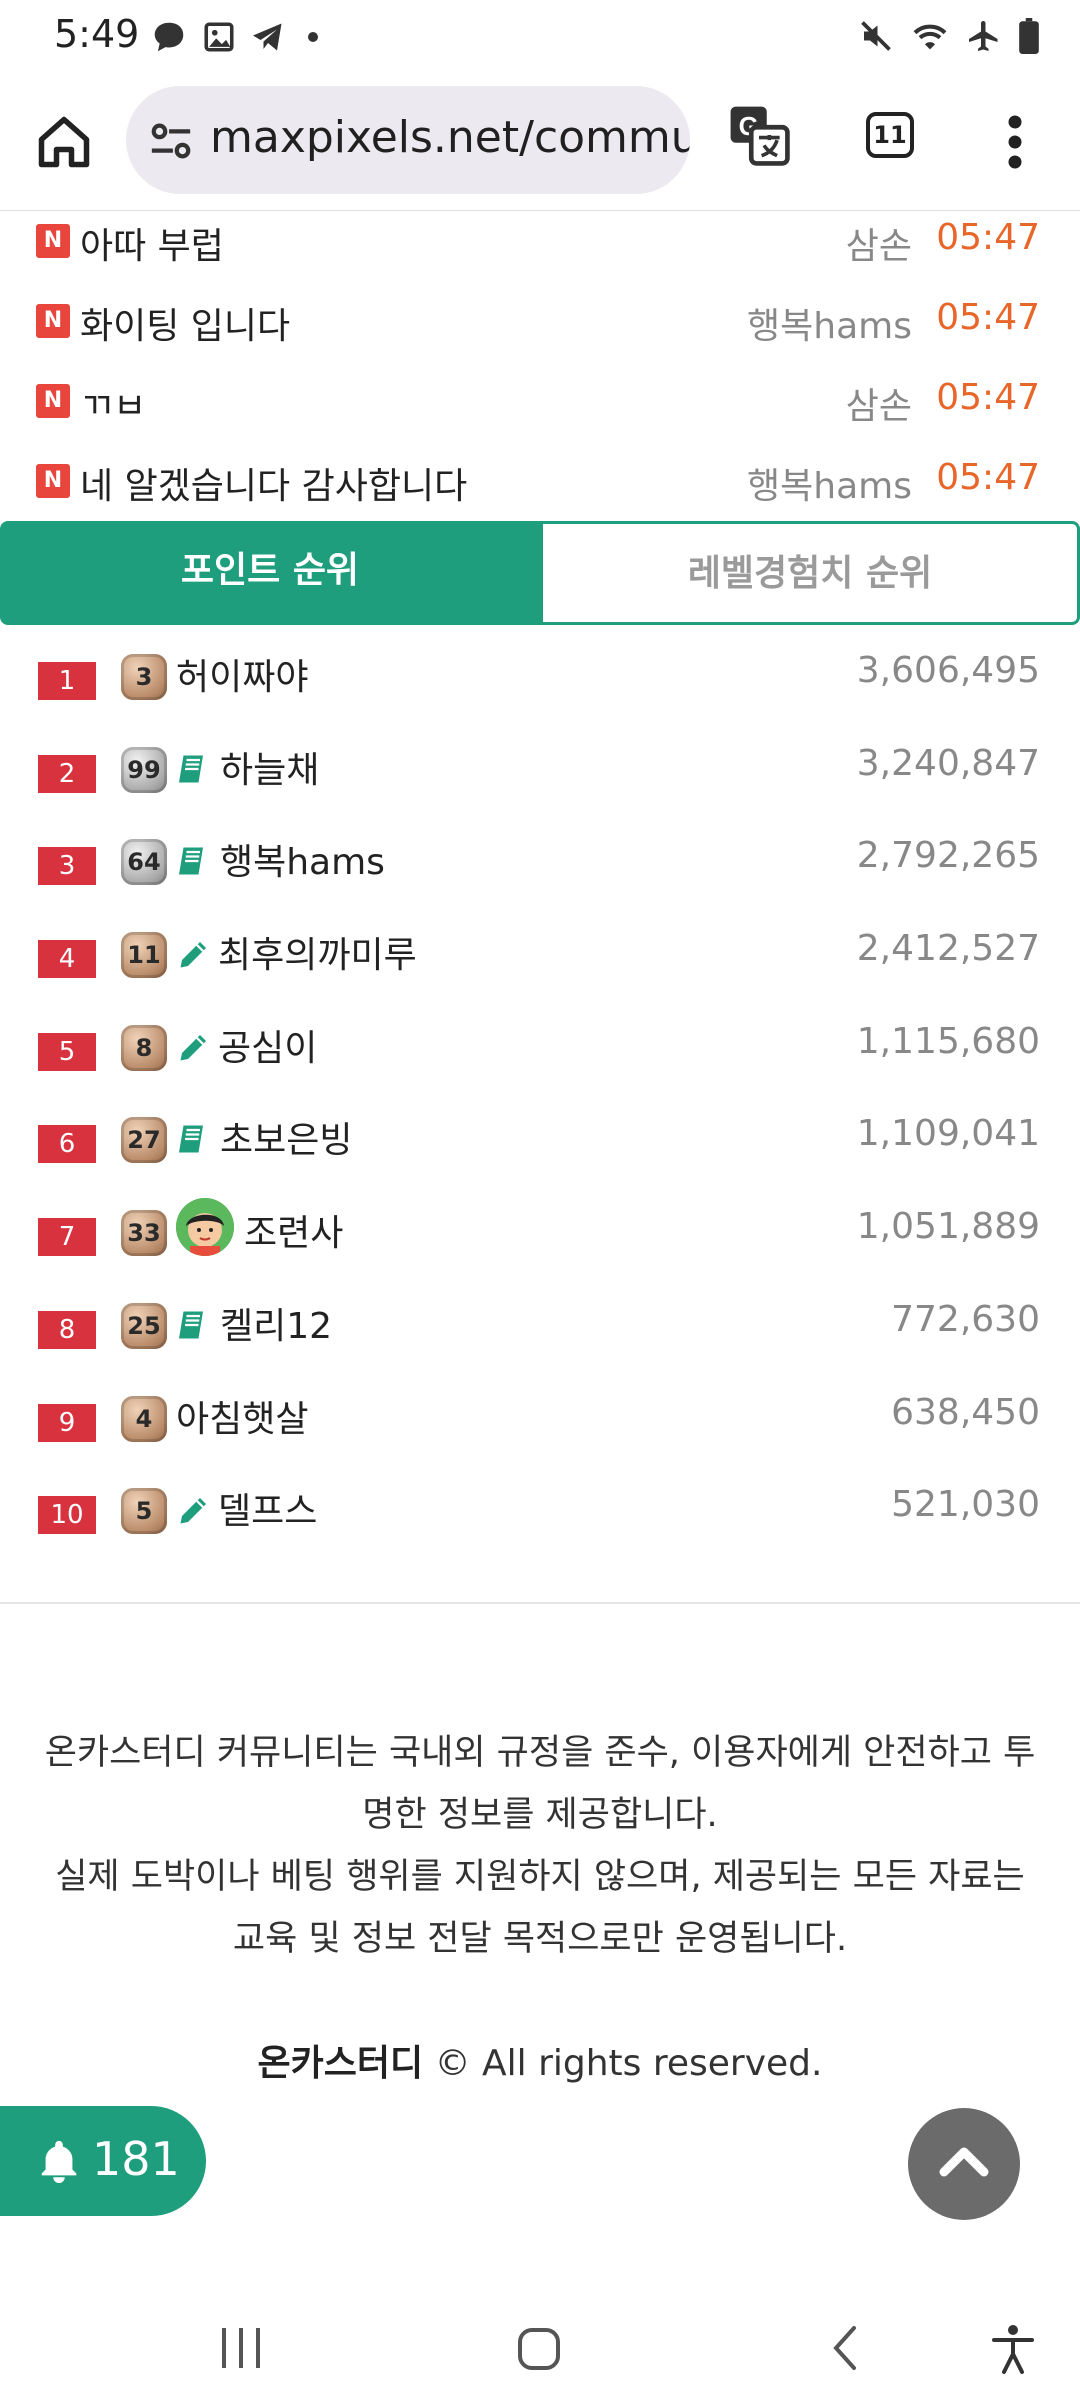  What do you see at coordinates (144, 1418) in the screenshot?
I see `level-badge: 4` at bounding box center [144, 1418].